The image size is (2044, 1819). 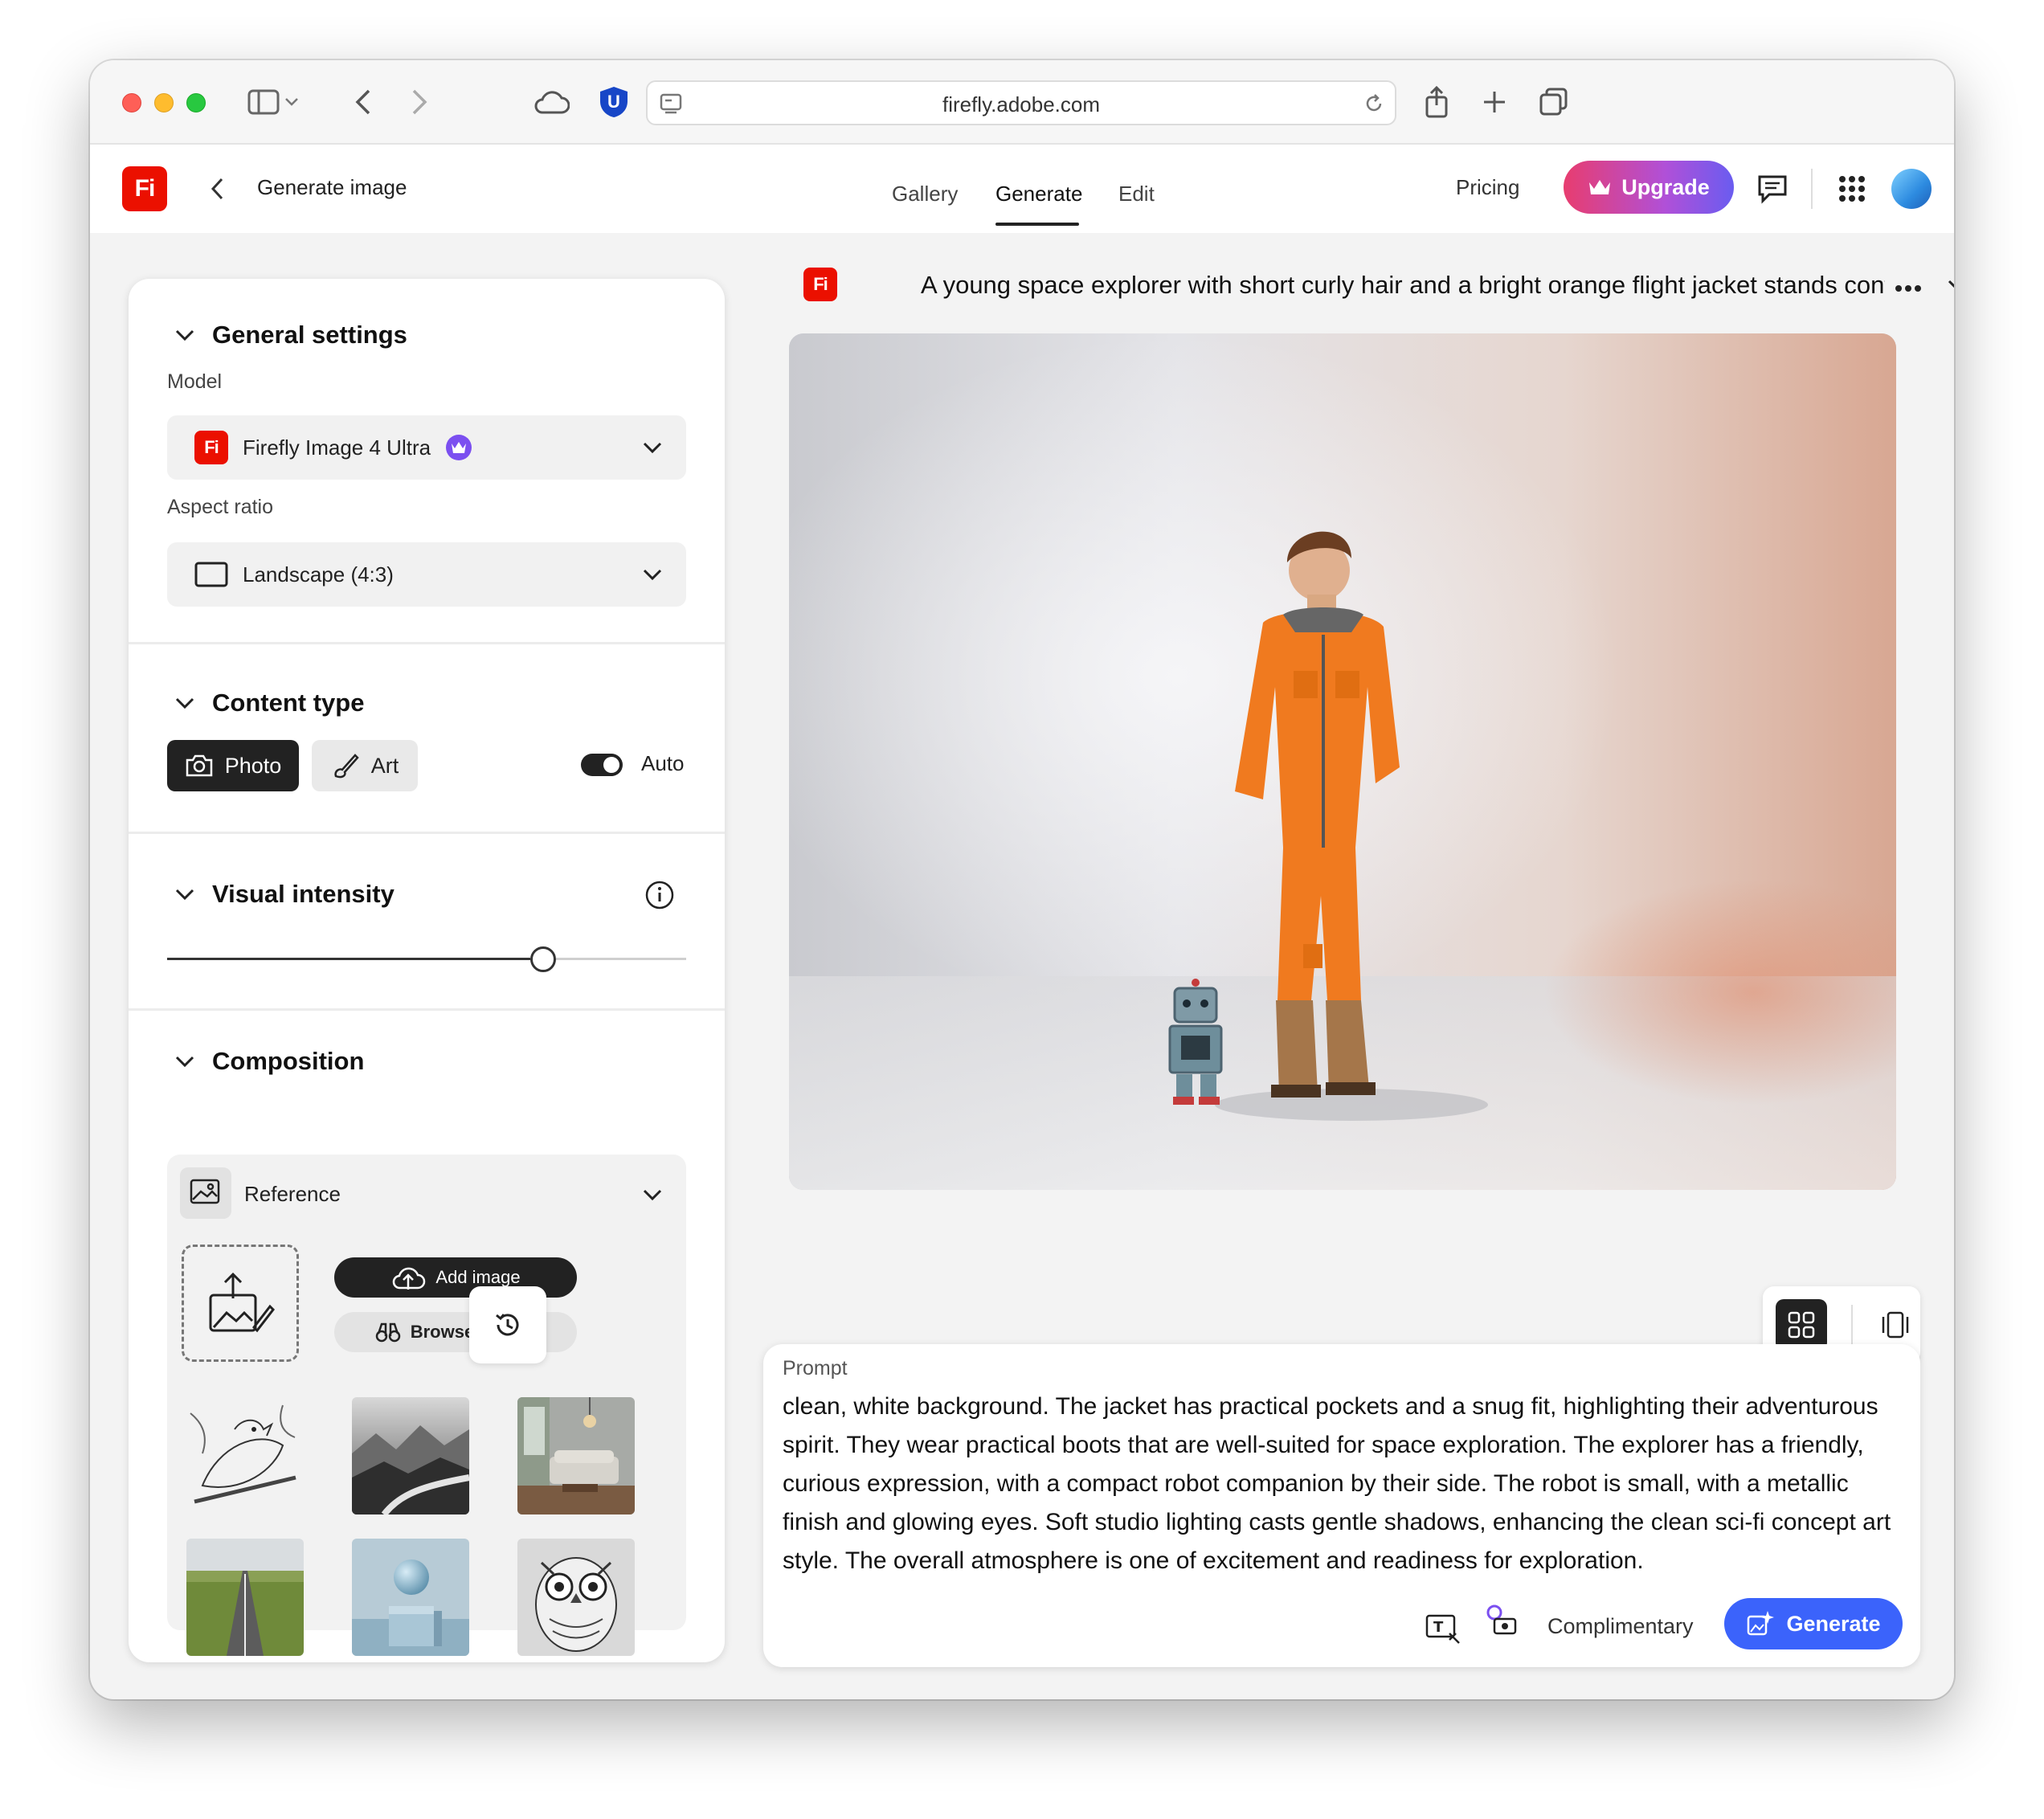 What do you see at coordinates (543, 959) in the screenshot?
I see `intensity-slider-thumb` at bounding box center [543, 959].